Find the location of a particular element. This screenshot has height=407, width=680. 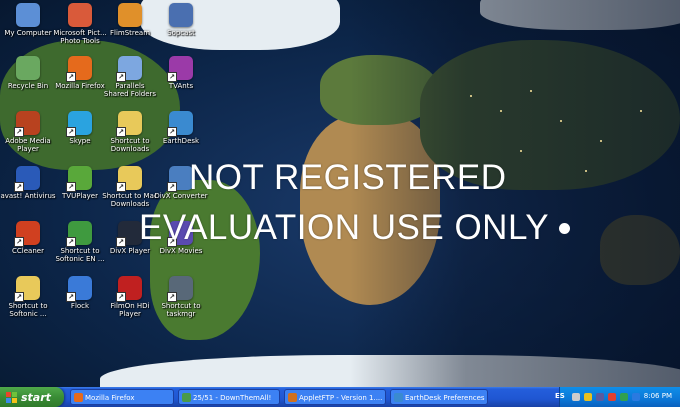

taskbar-button-label: 25/51 - DownThemAll! is located at coordinates (232, 398).